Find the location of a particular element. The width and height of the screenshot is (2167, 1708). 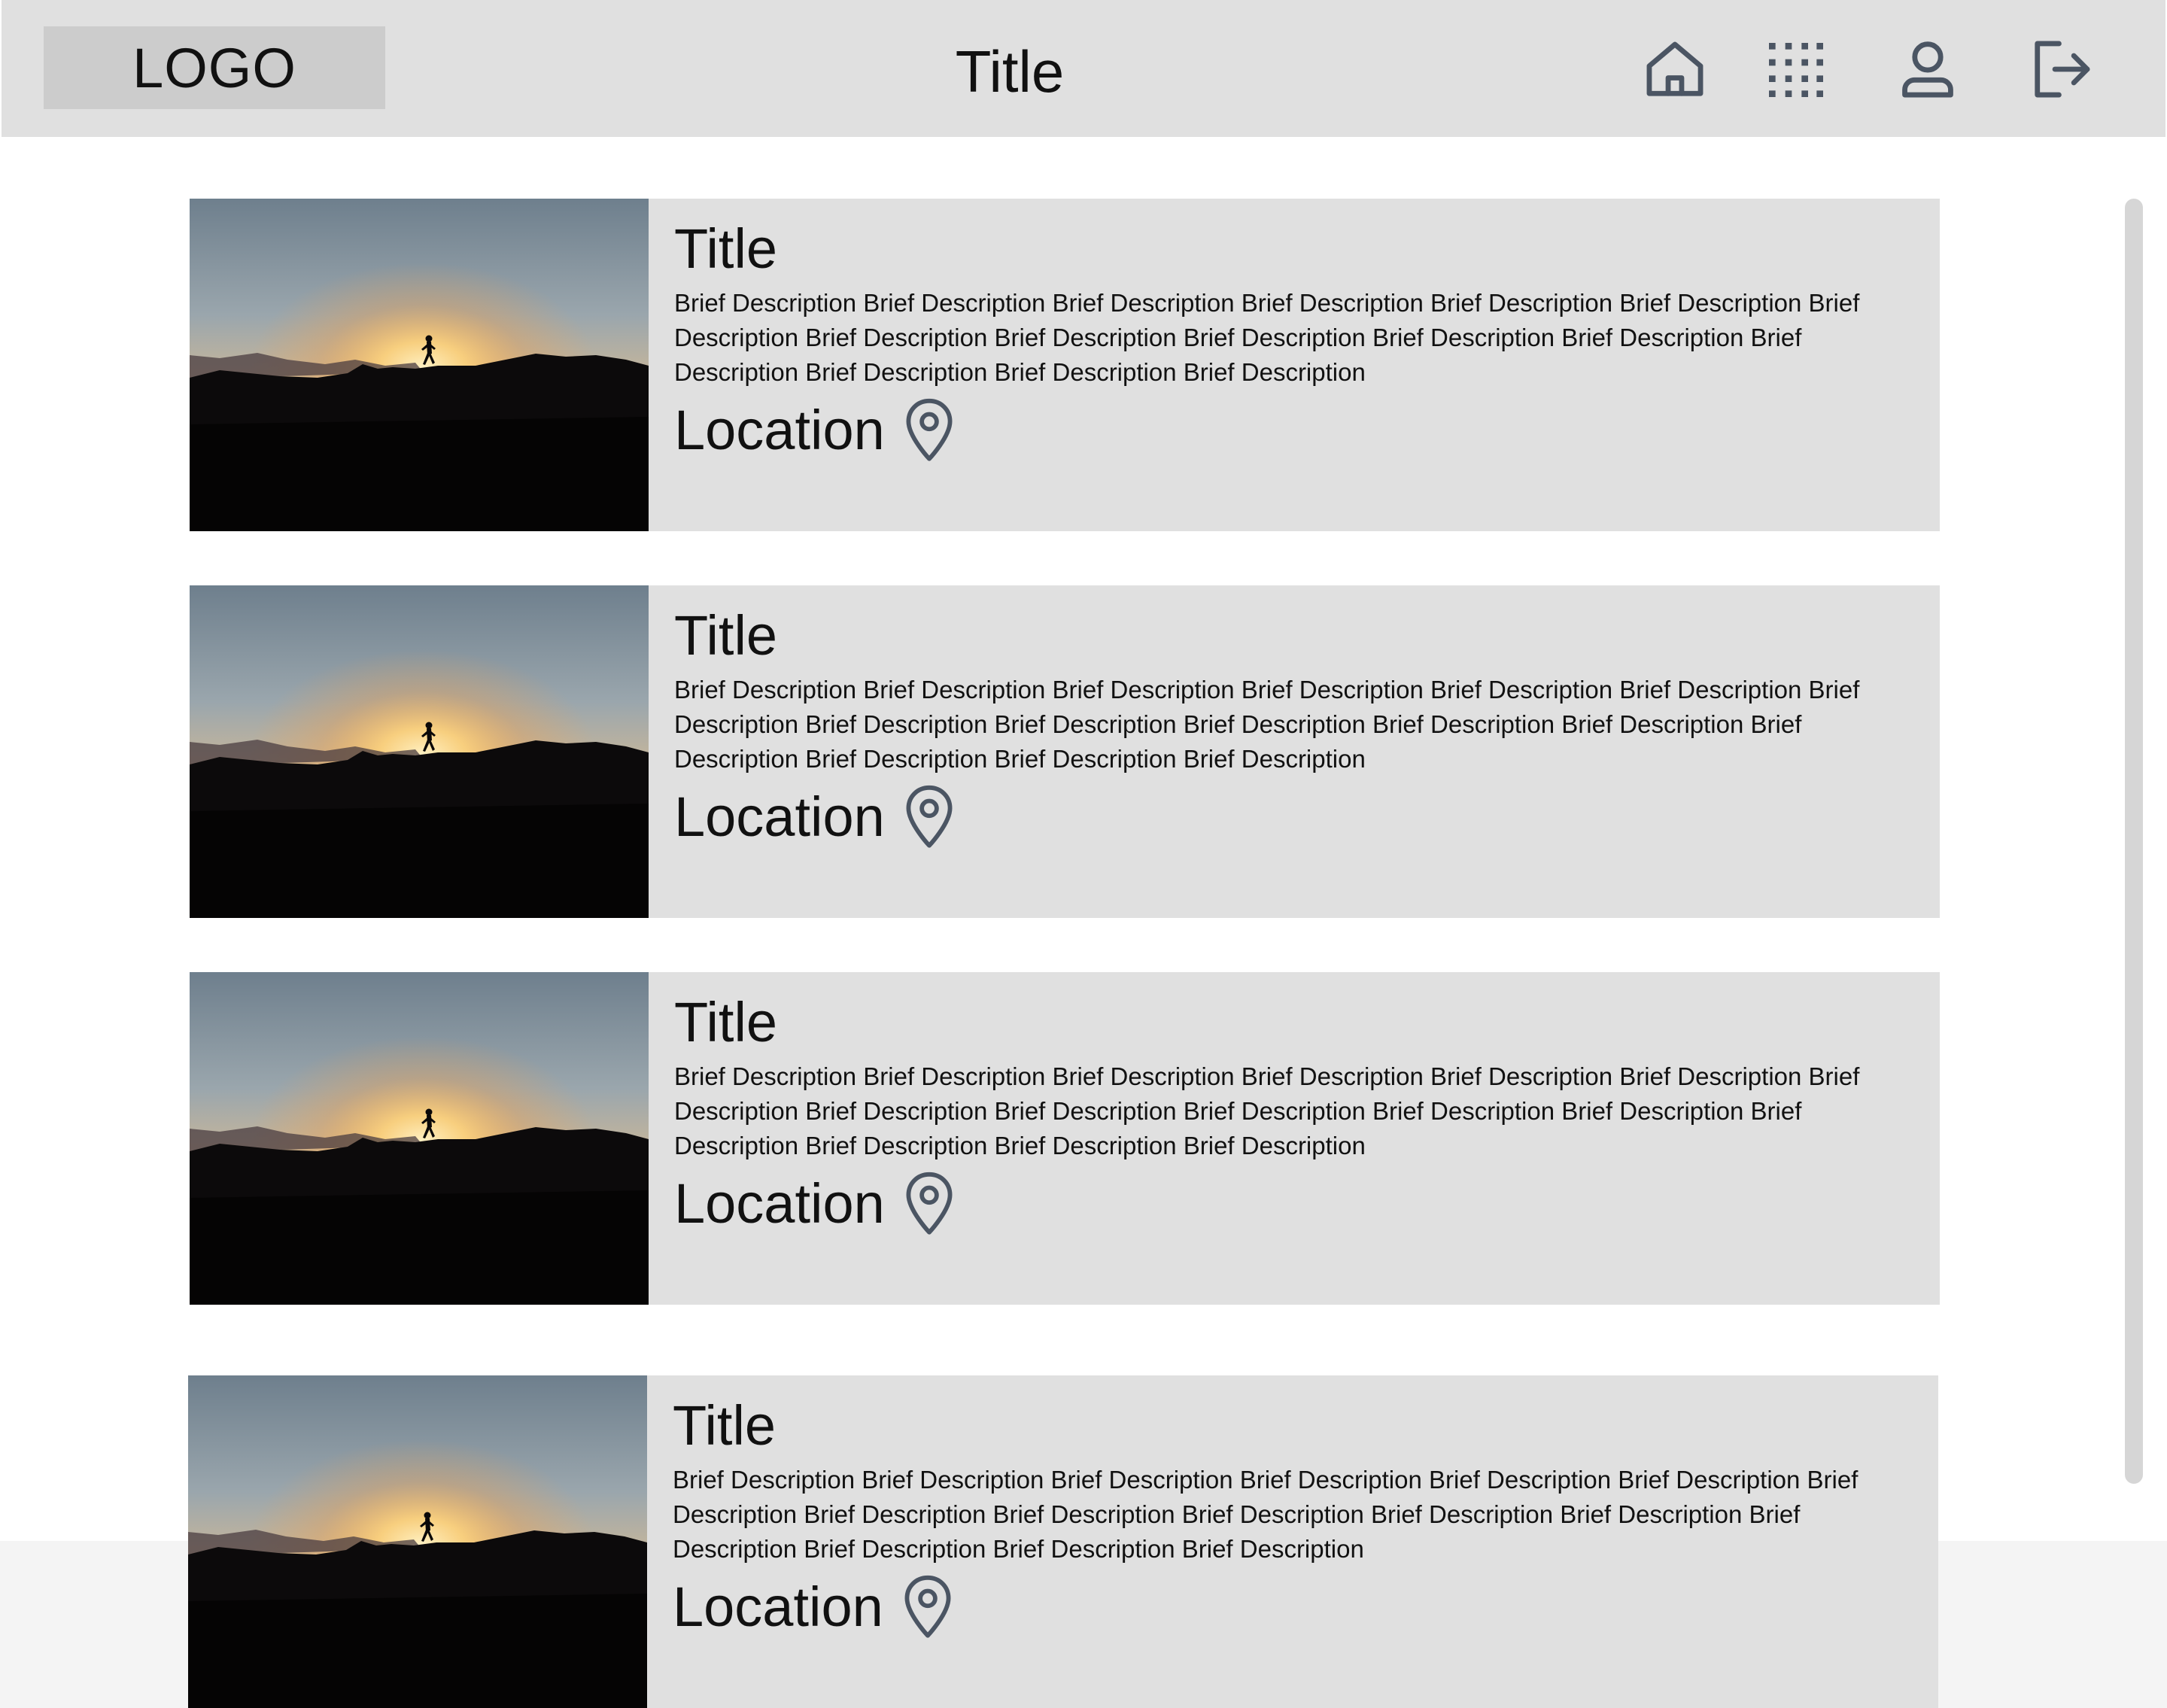

user-icon is located at coordinates (1928, 69).